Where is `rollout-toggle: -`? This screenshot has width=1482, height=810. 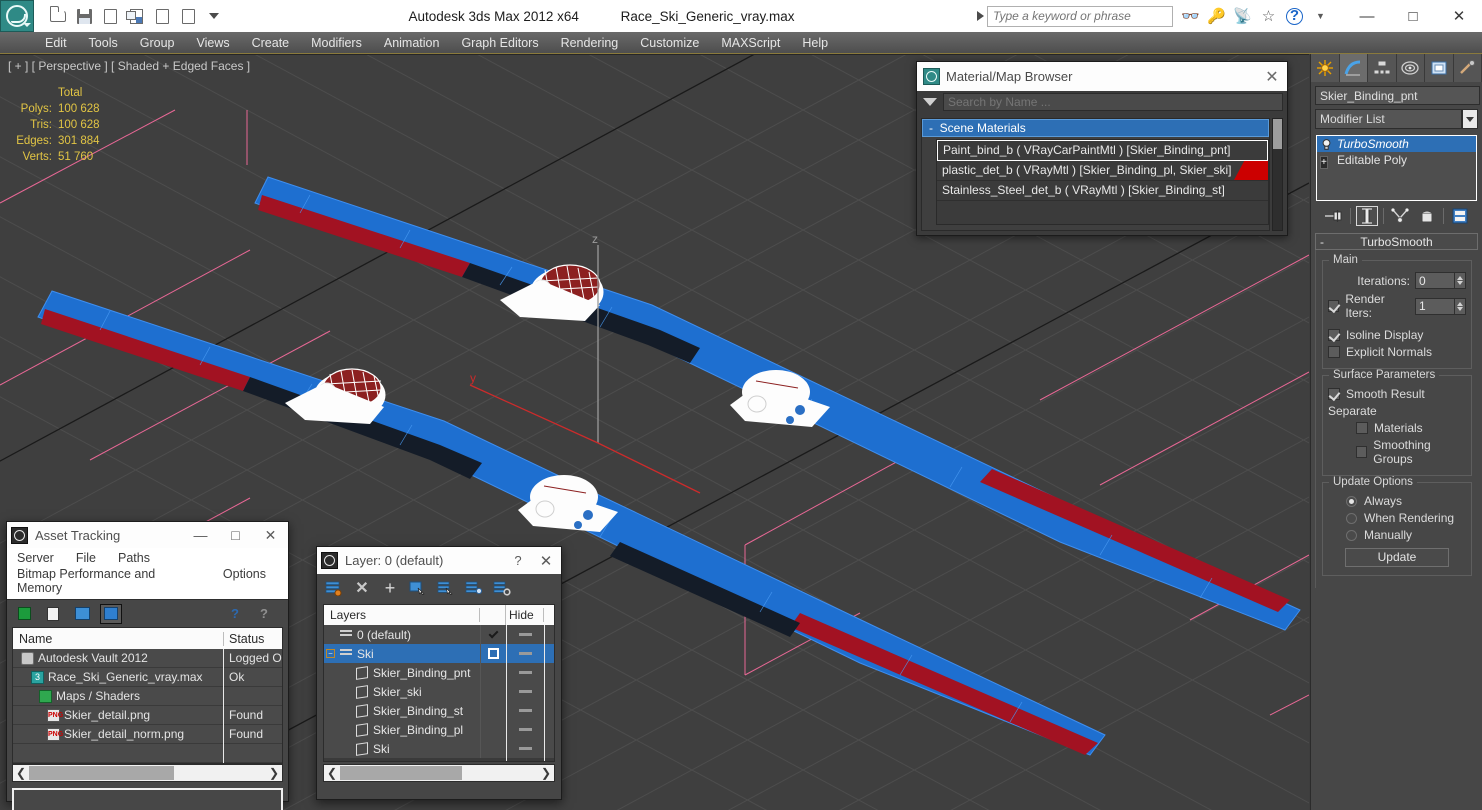 rollout-toggle: - is located at coordinates (1322, 242).